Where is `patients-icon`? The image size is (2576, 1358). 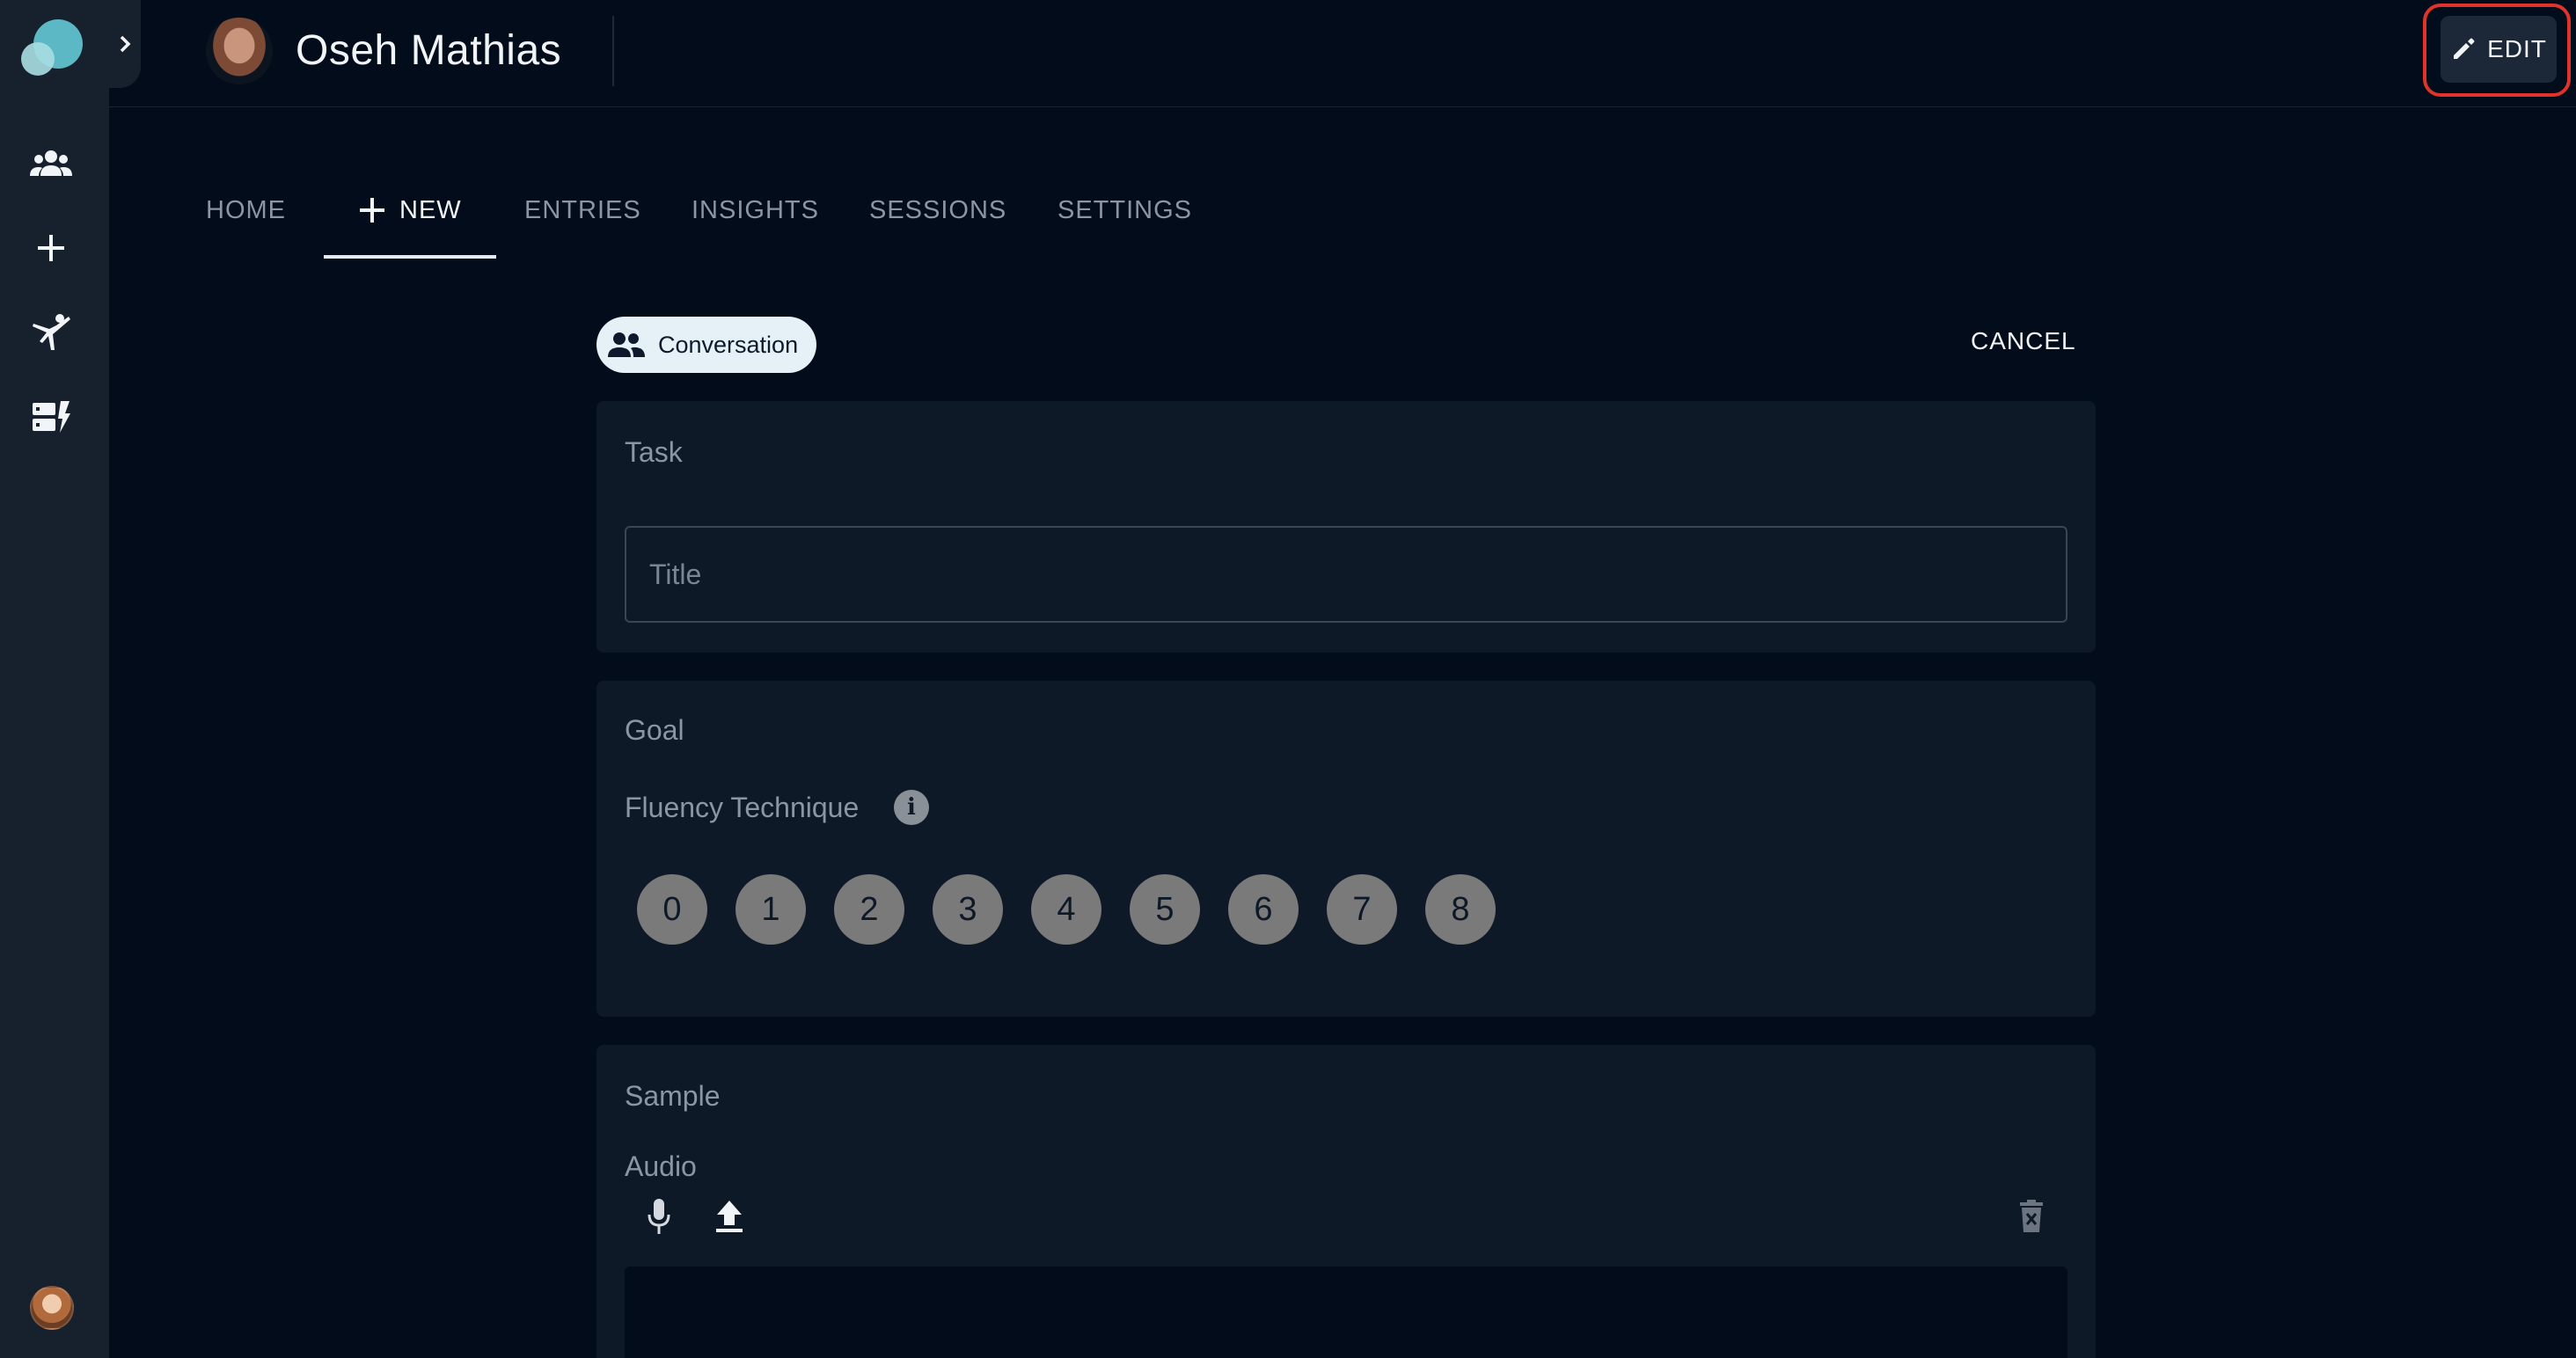 patients-icon is located at coordinates (51, 163).